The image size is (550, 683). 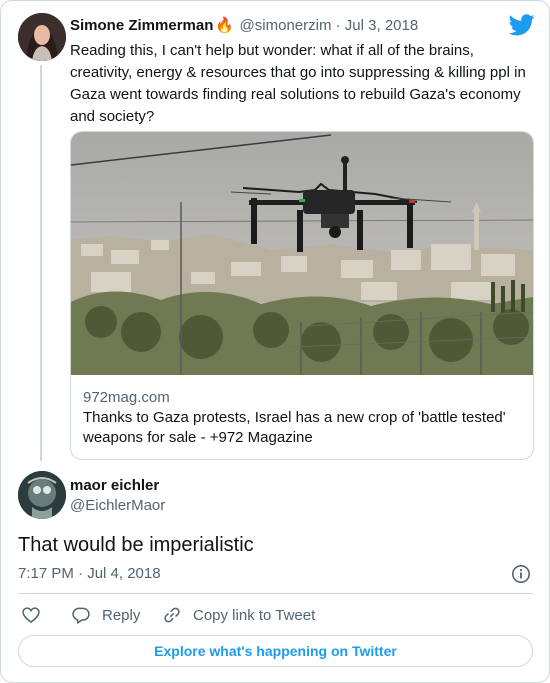 What do you see at coordinates (522, 25) in the screenshot?
I see `twitter-bird-icon` at bounding box center [522, 25].